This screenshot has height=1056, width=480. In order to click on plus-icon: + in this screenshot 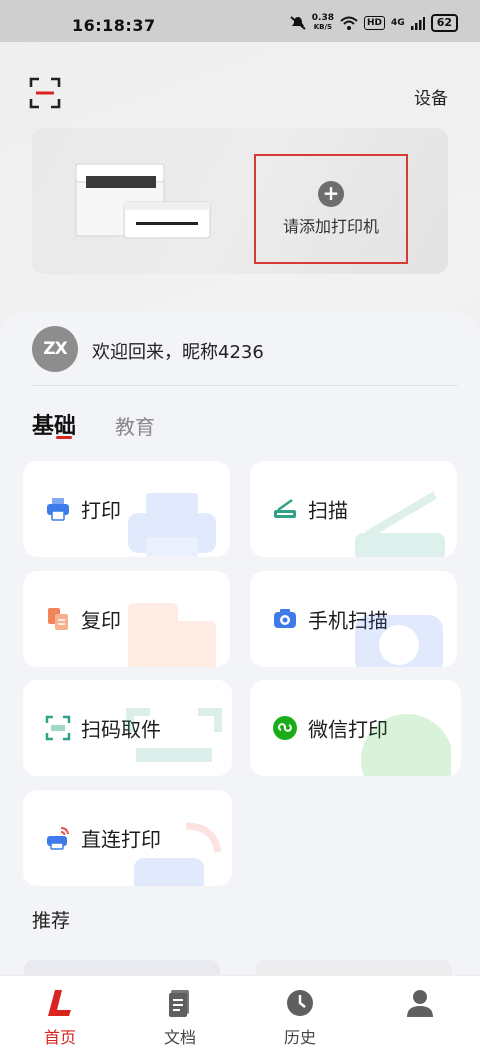, I will do `click(331, 194)`.